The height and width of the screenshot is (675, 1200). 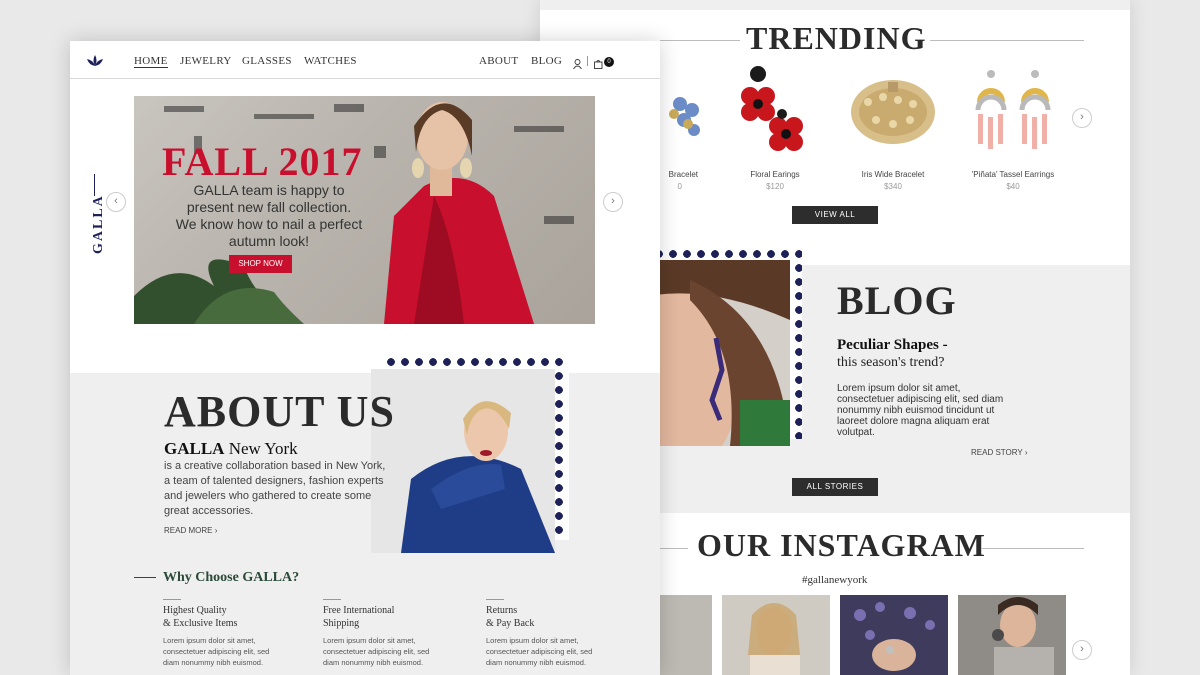 I want to click on lotus-icon, so click(x=95, y=63).